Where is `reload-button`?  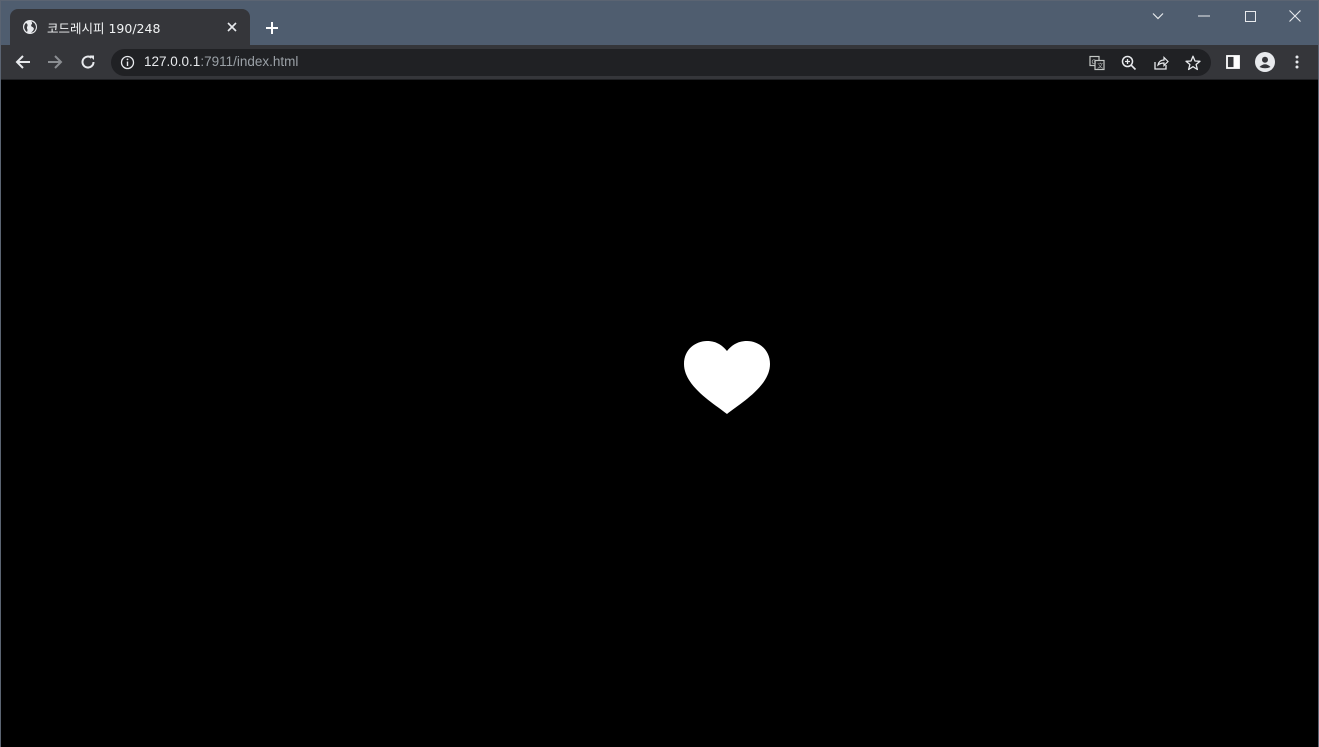 reload-button is located at coordinates (88, 62).